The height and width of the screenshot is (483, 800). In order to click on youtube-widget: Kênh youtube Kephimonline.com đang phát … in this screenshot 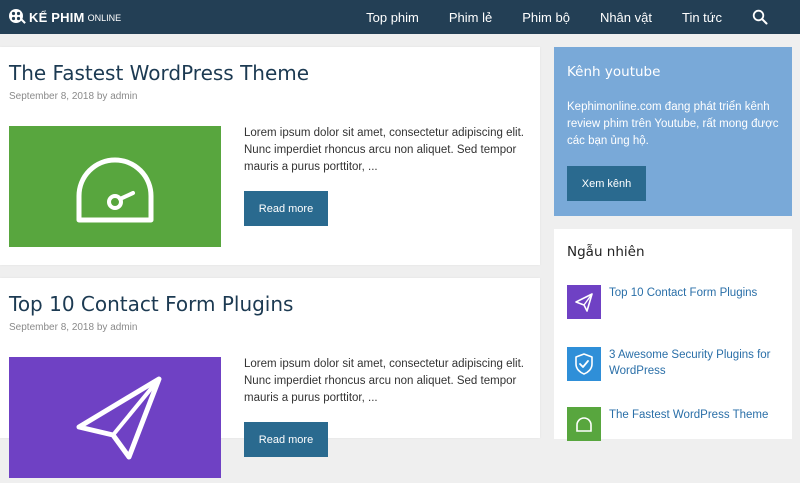, I will do `click(673, 131)`.